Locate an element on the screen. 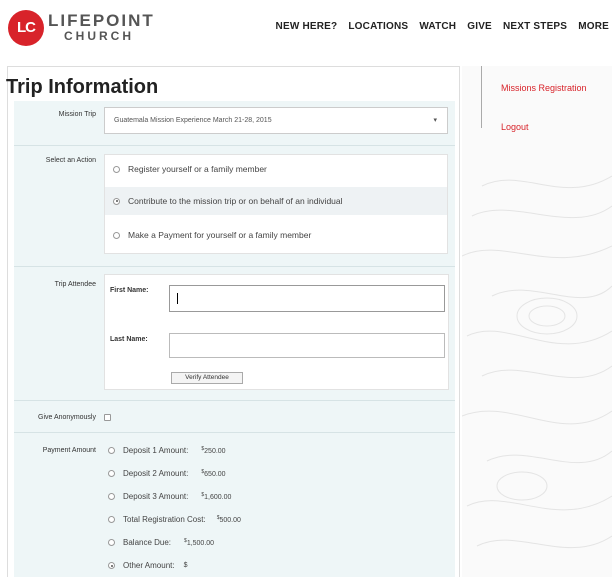 This screenshot has height=577, width=612. select-action-label: Select an Action is located at coordinates (70, 160).